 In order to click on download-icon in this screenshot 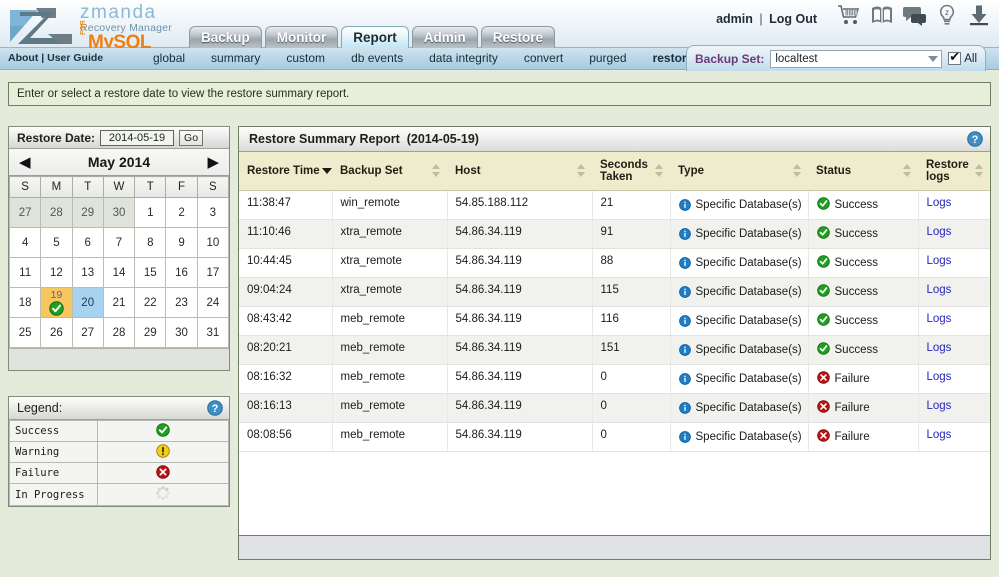, I will do `click(979, 15)`.